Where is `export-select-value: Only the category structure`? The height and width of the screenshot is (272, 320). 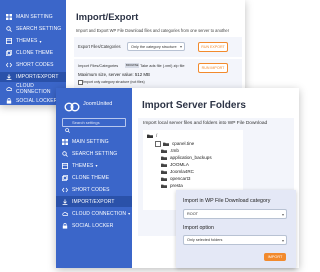
export-select-value: Only the category structure is located at coordinates (154, 46).